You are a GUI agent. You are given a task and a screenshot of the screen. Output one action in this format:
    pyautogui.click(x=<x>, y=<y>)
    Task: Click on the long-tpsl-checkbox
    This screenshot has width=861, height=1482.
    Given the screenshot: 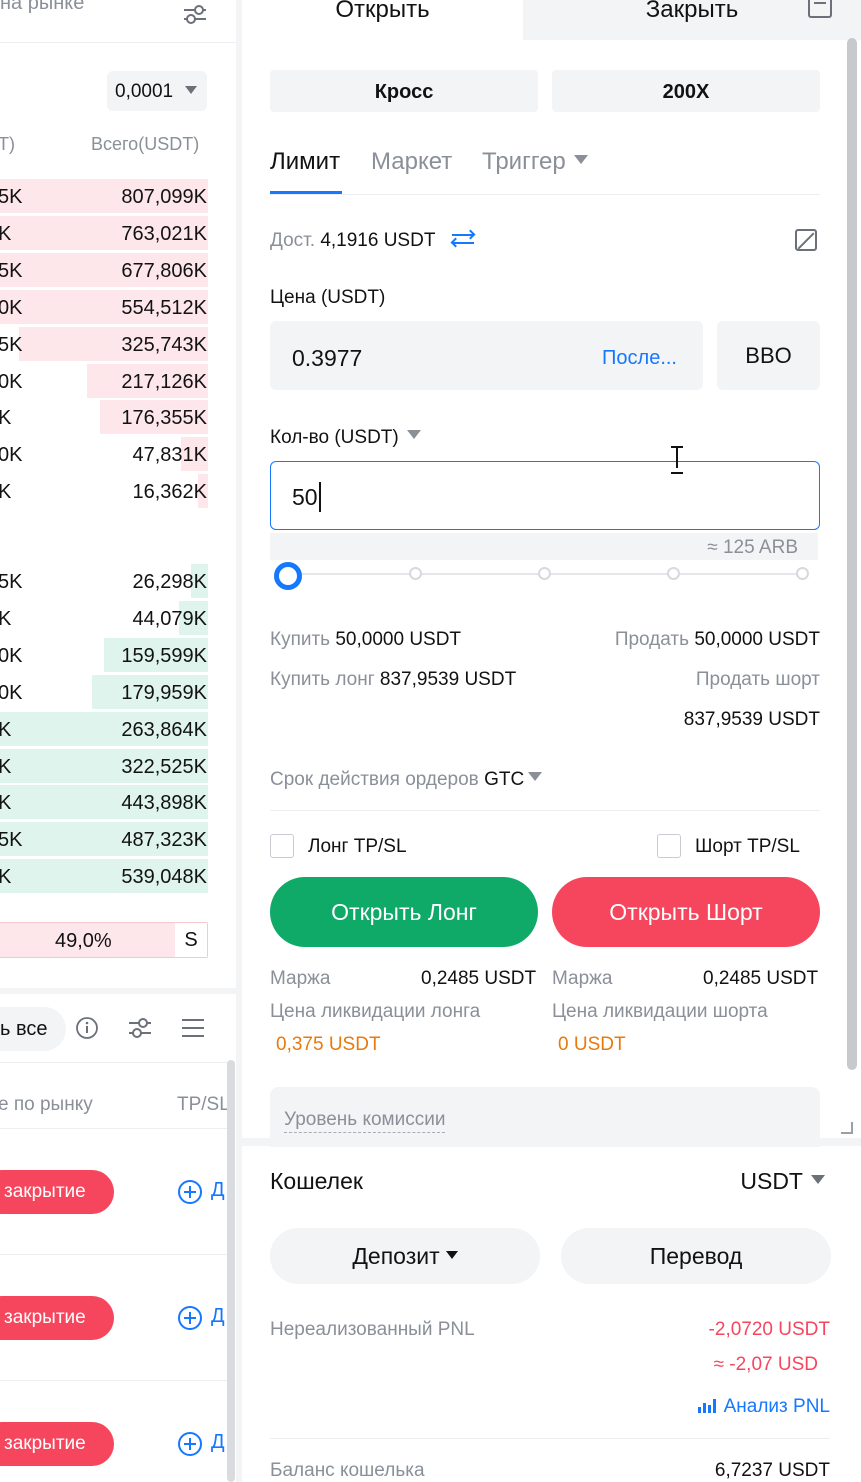 What is the action you would take?
    pyautogui.click(x=282, y=846)
    